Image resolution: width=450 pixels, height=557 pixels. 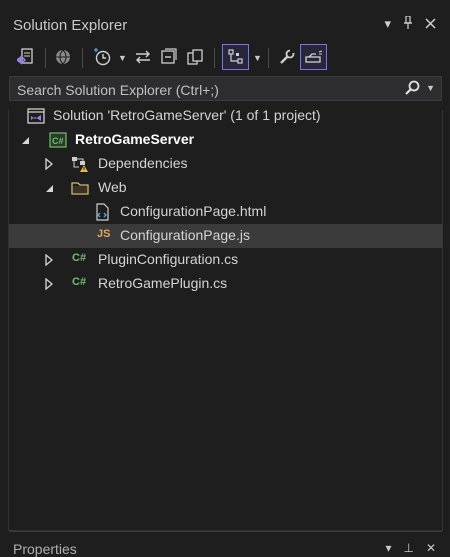 I want to click on switch-views-button, so click(x=25, y=57).